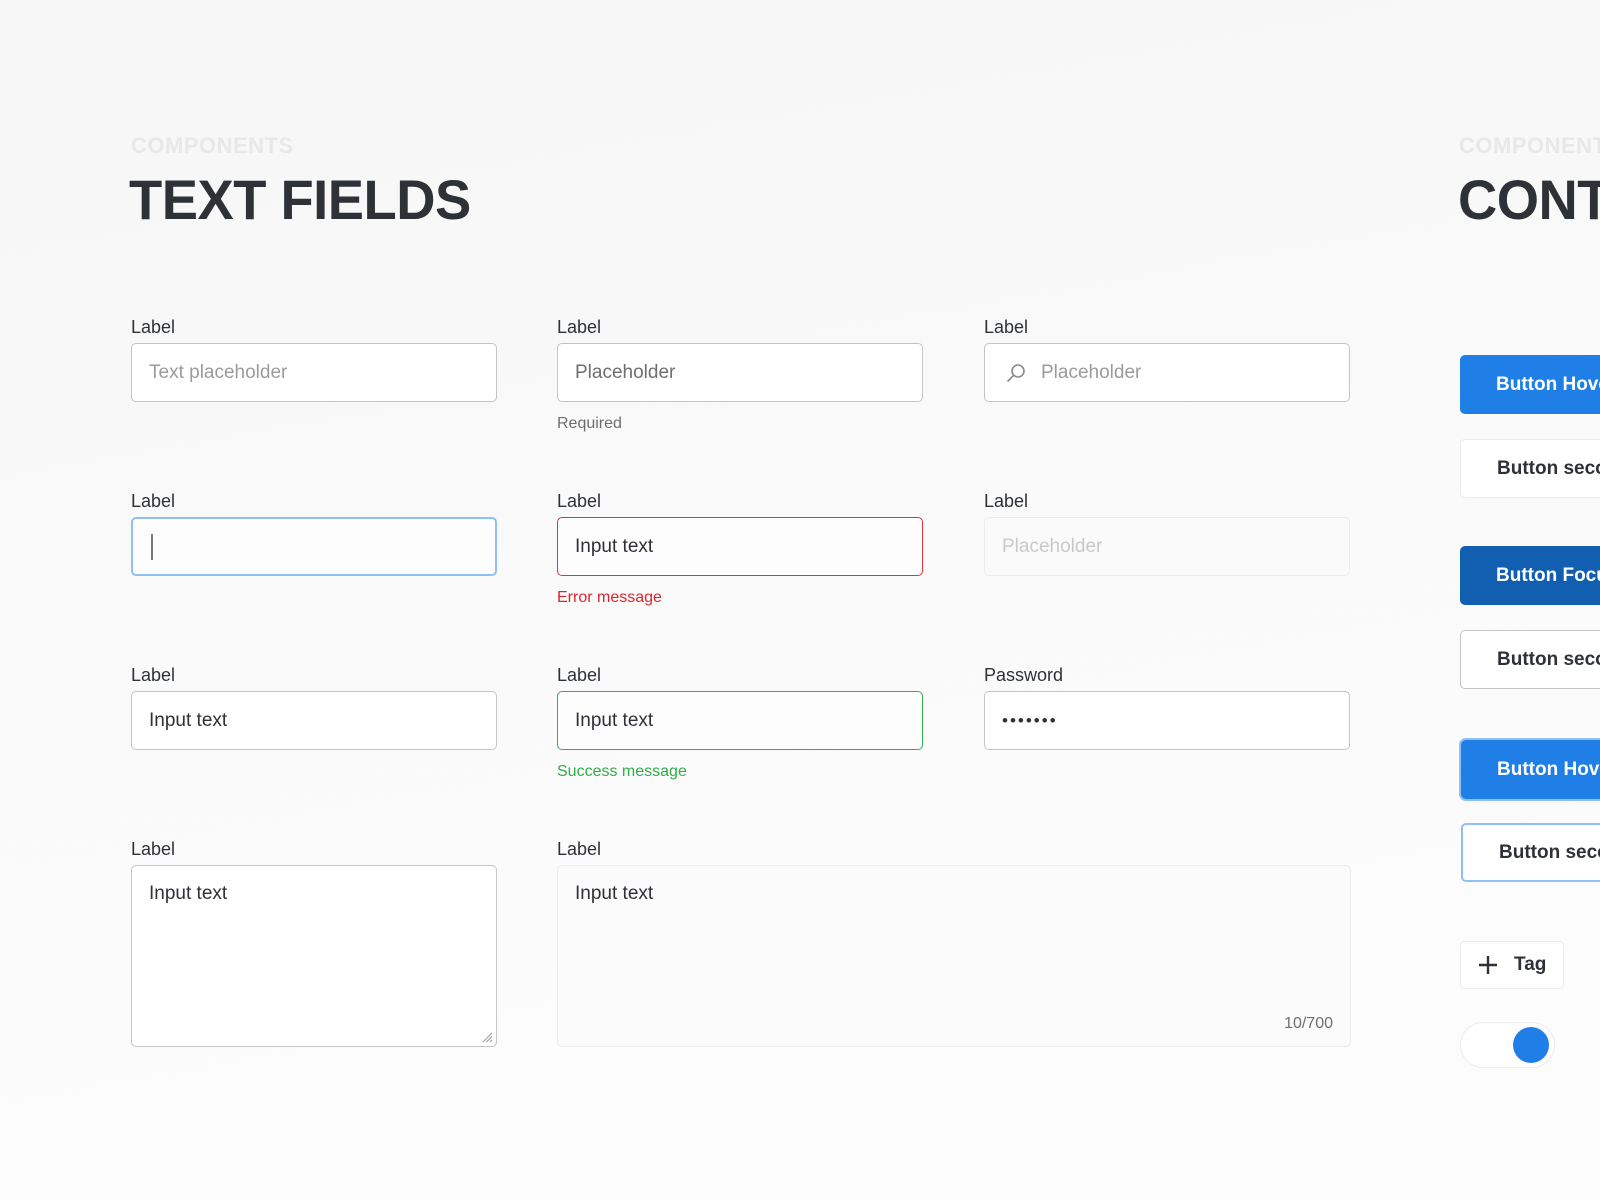 Image resolution: width=1600 pixels, height=1200 pixels. I want to click on error-input: Input text, so click(740, 546).